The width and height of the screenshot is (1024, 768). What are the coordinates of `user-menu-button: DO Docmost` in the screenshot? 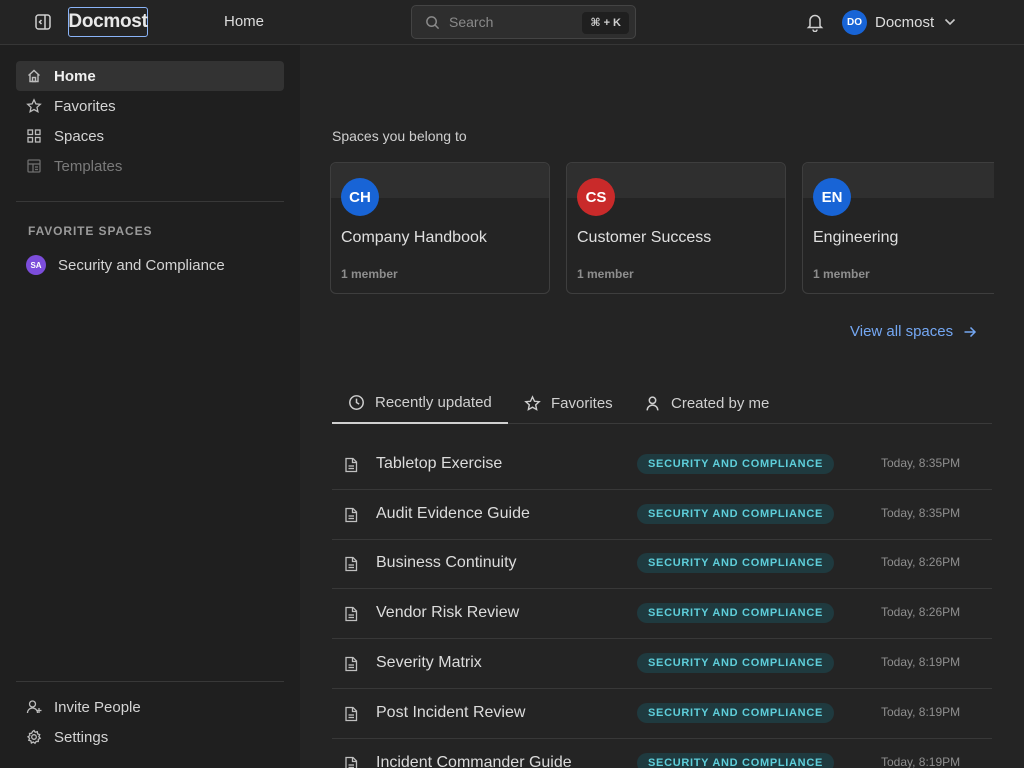 It's located at (899, 22).